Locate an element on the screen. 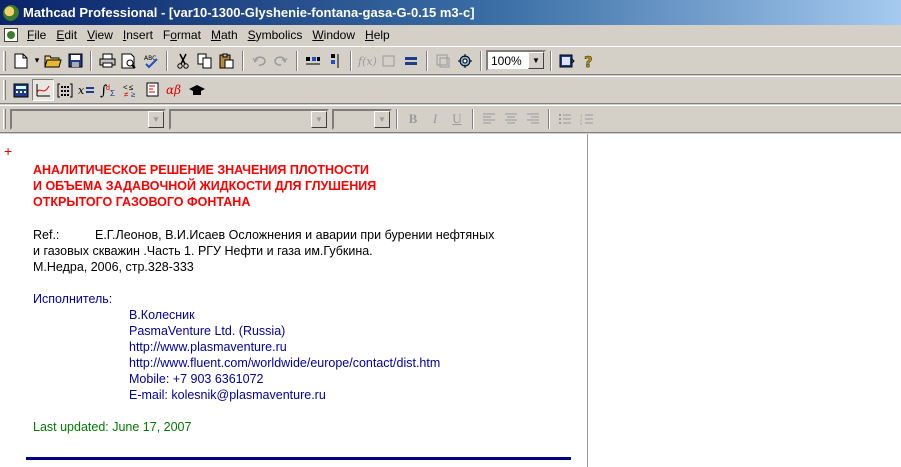  resource-center-icon is located at coordinates (567, 61).